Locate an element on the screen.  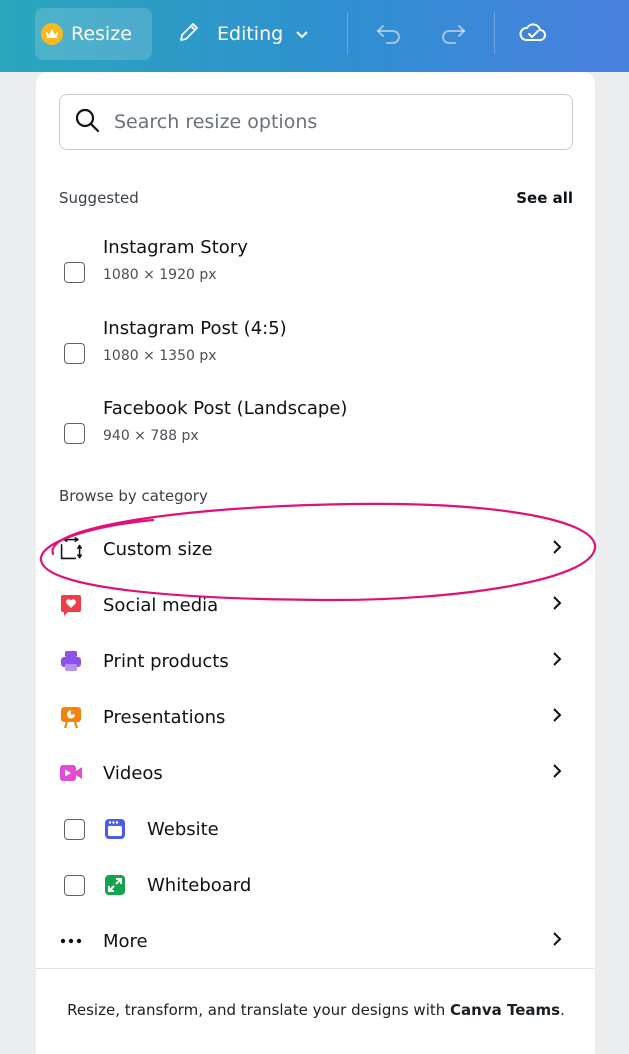
search-icon is located at coordinates (87, 122).